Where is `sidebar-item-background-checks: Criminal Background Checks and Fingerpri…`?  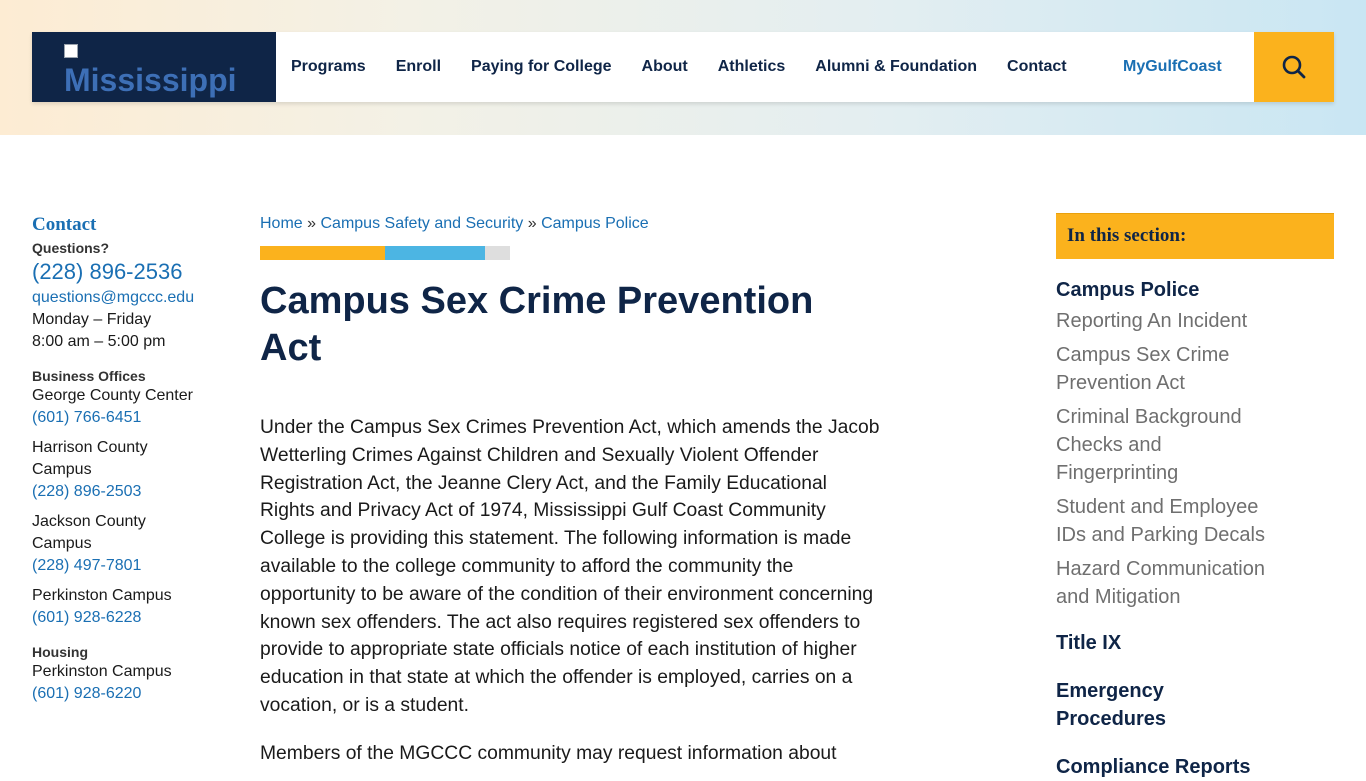 sidebar-item-background-checks: Criminal Background Checks and Fingerpri… is located at coordinates (1151, 445).